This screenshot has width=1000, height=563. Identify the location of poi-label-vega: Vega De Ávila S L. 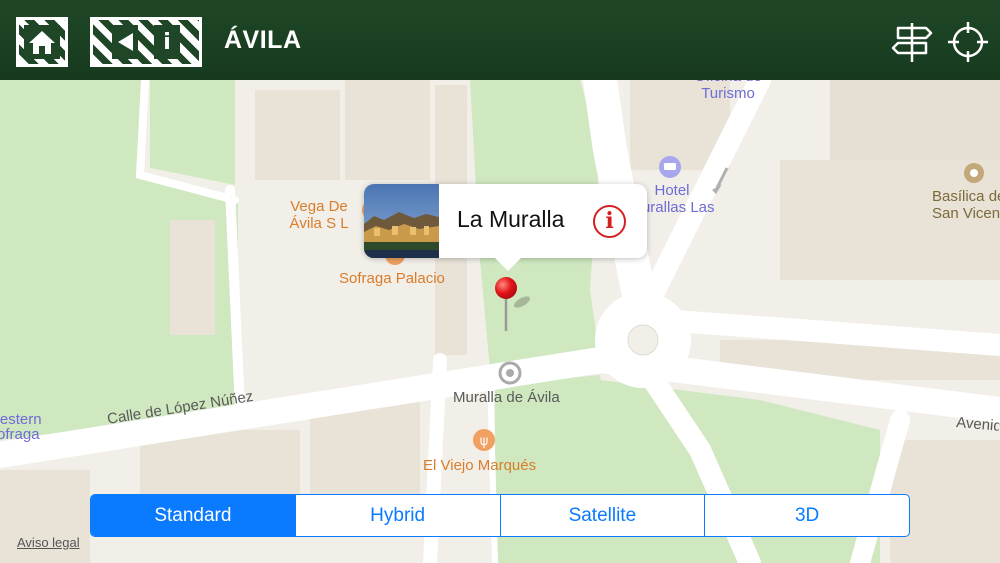
(319, 215).